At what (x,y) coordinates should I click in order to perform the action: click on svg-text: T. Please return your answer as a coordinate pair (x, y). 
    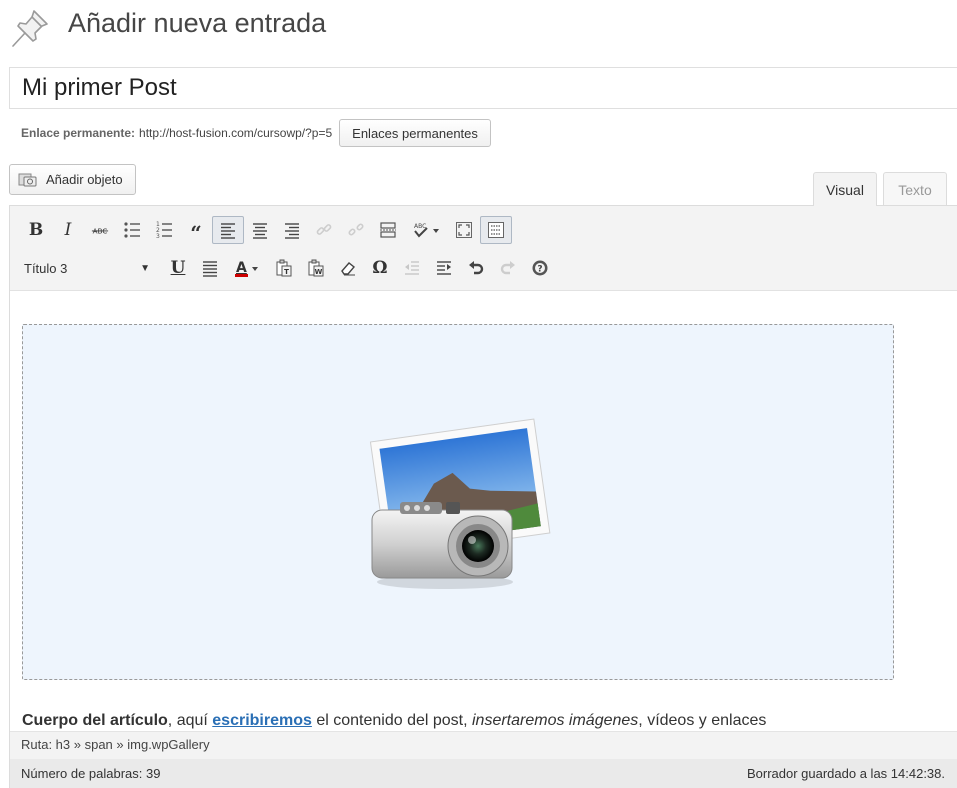
    Looking at the image, I should click on (286, 272).